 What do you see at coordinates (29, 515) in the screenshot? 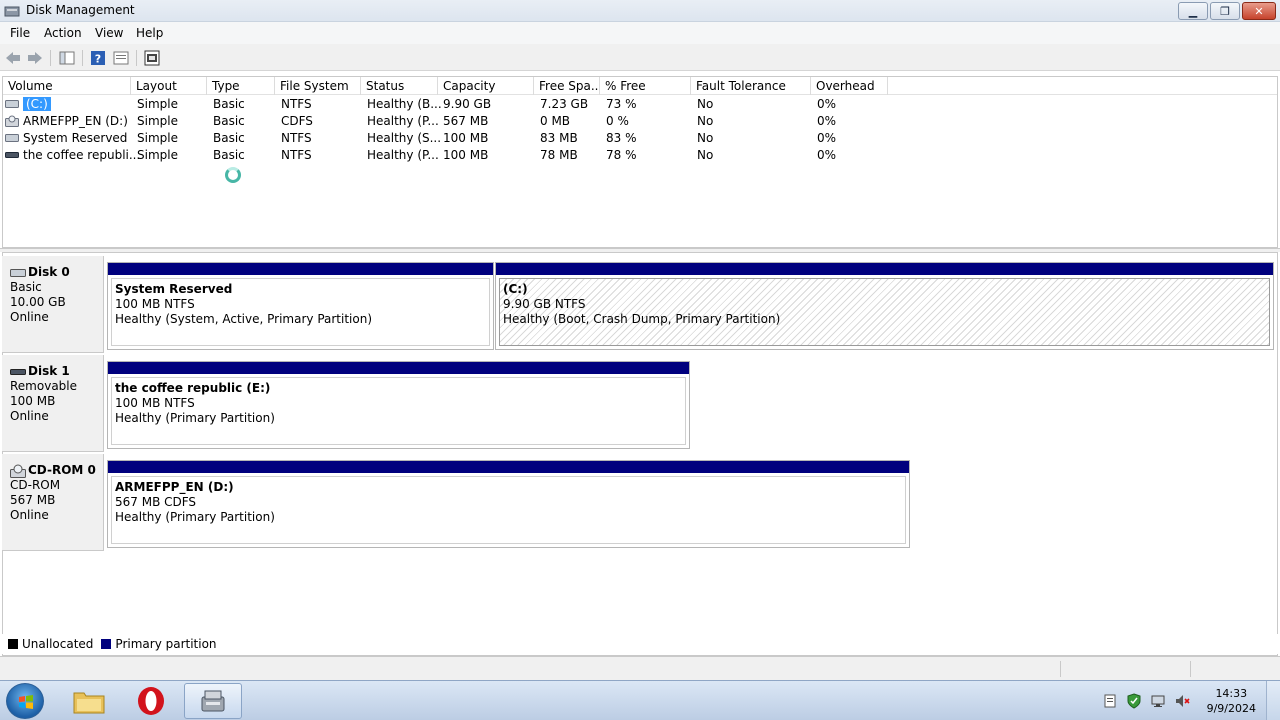
I see `disk-state: Online` at bounding box center [29, 515].